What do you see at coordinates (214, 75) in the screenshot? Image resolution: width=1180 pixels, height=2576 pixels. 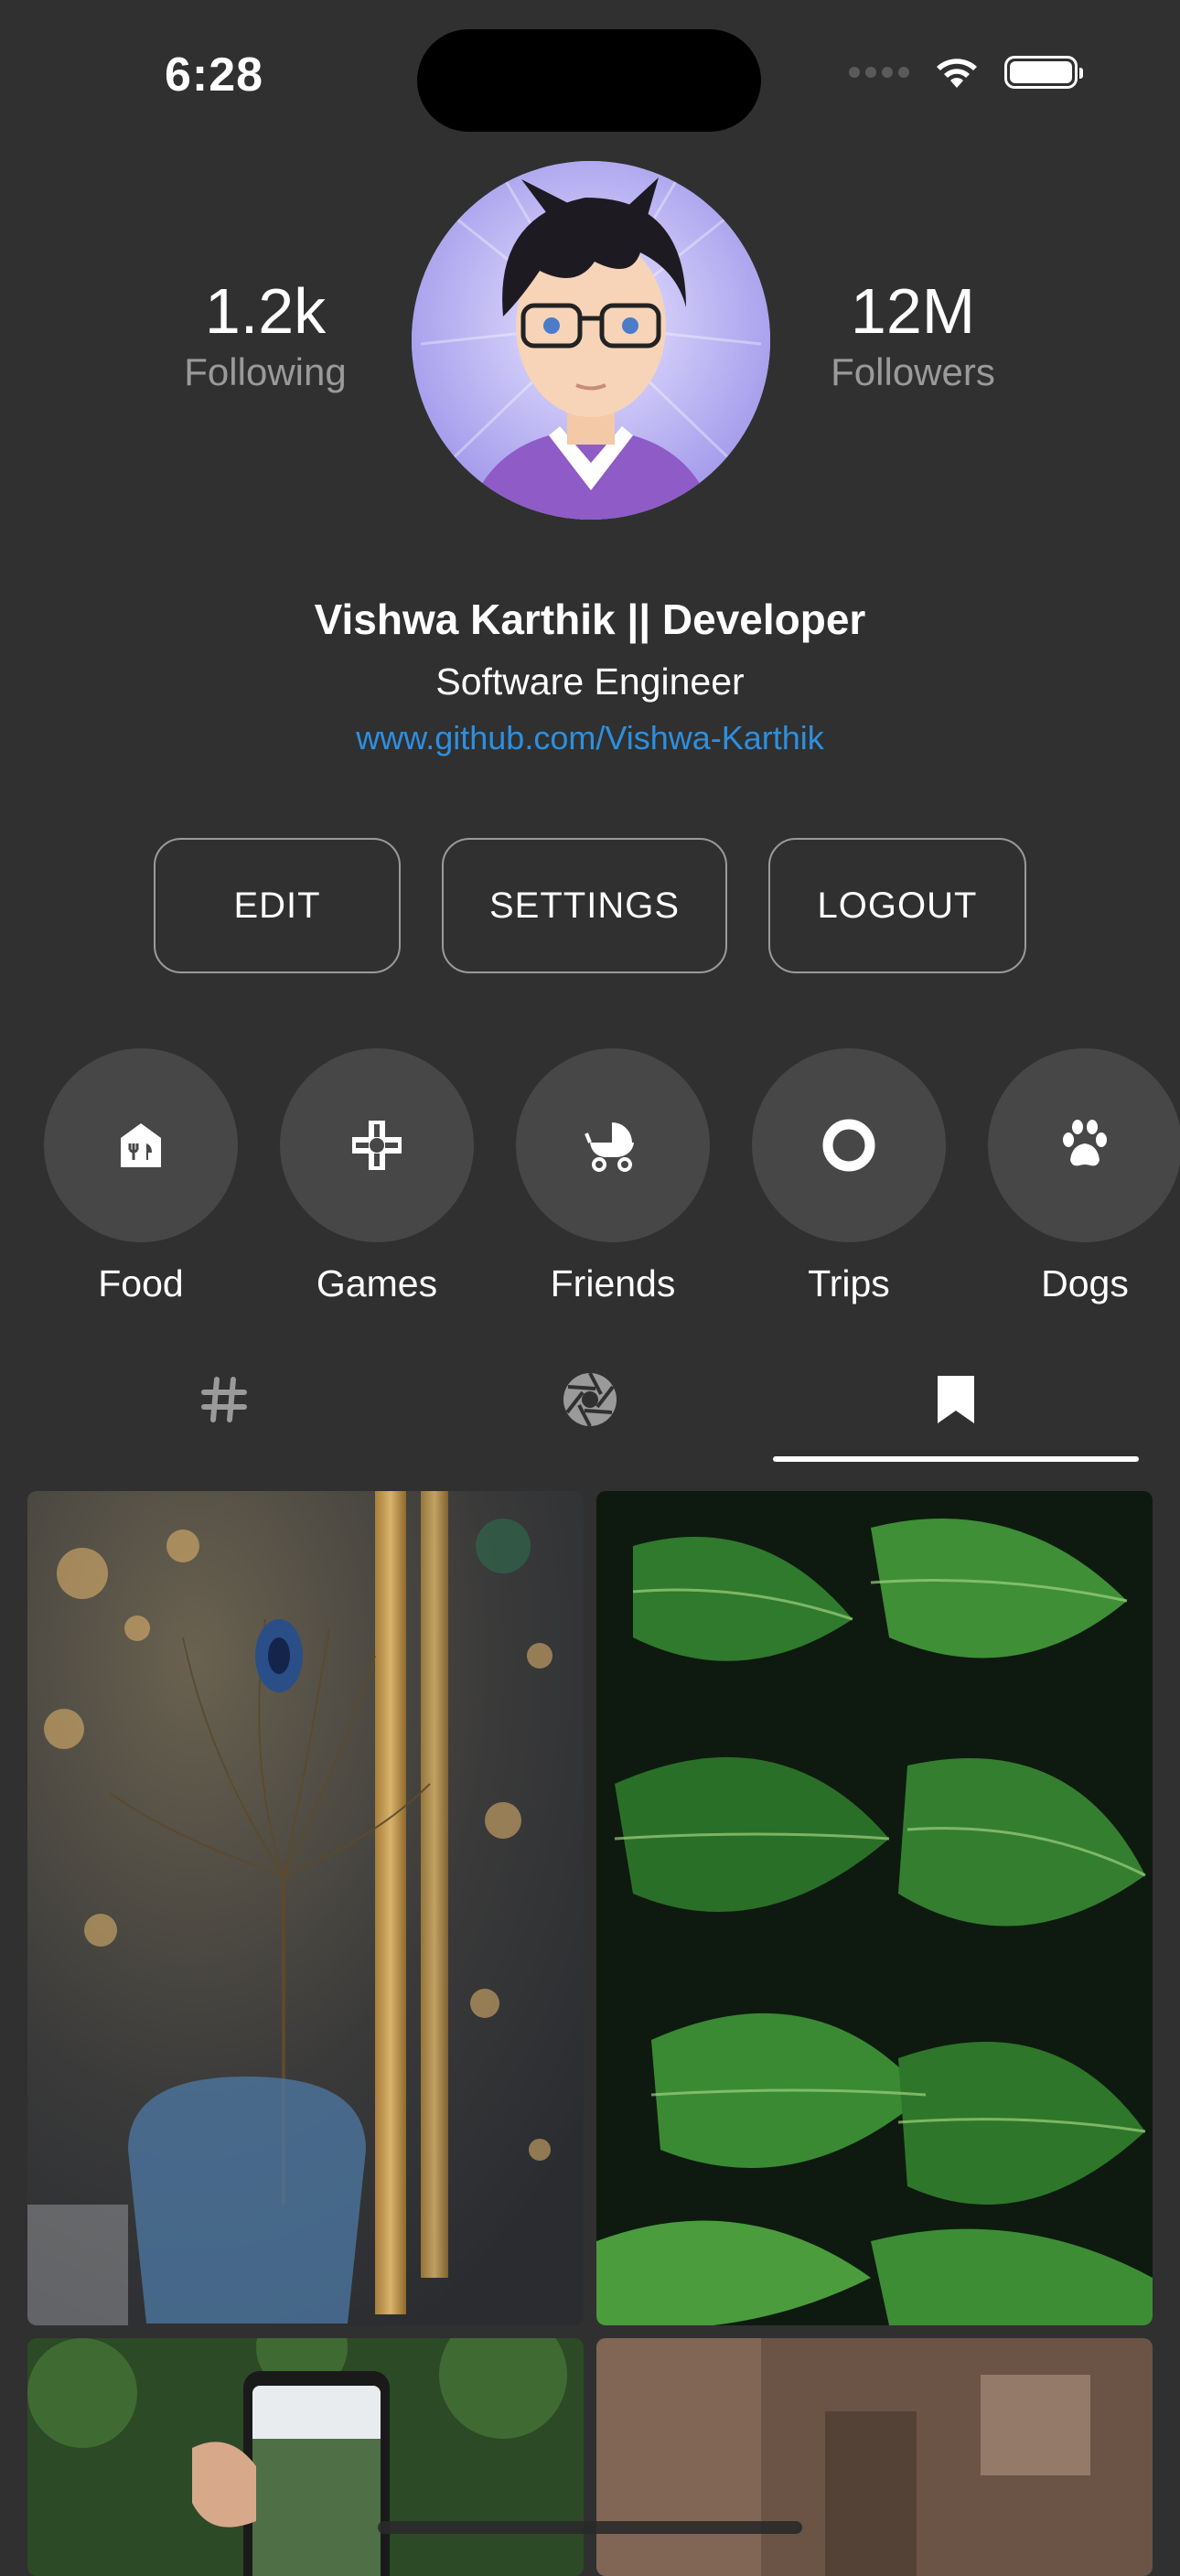 I see `status-time: 6:28` at bounding box center [214, 75].